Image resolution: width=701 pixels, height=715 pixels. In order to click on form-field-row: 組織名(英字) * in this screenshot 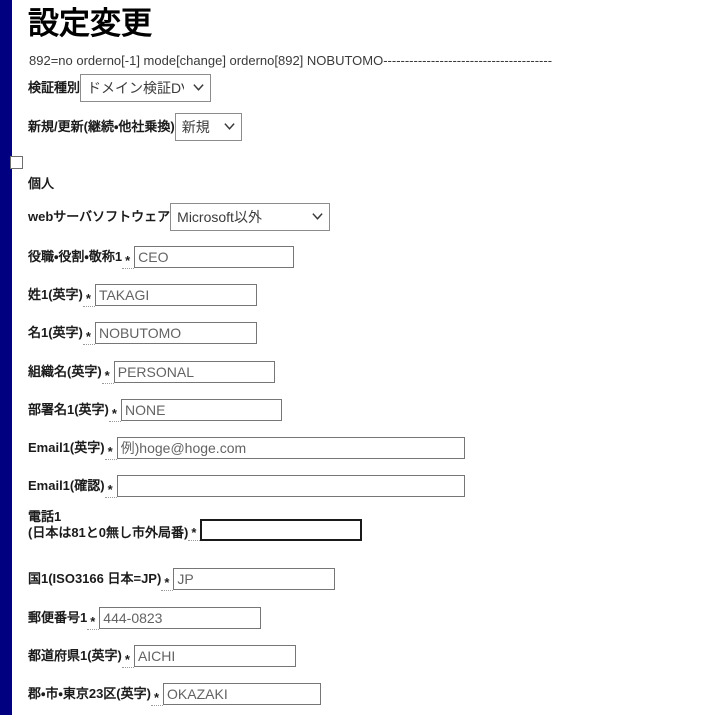, I will do `click(151, 372)`.